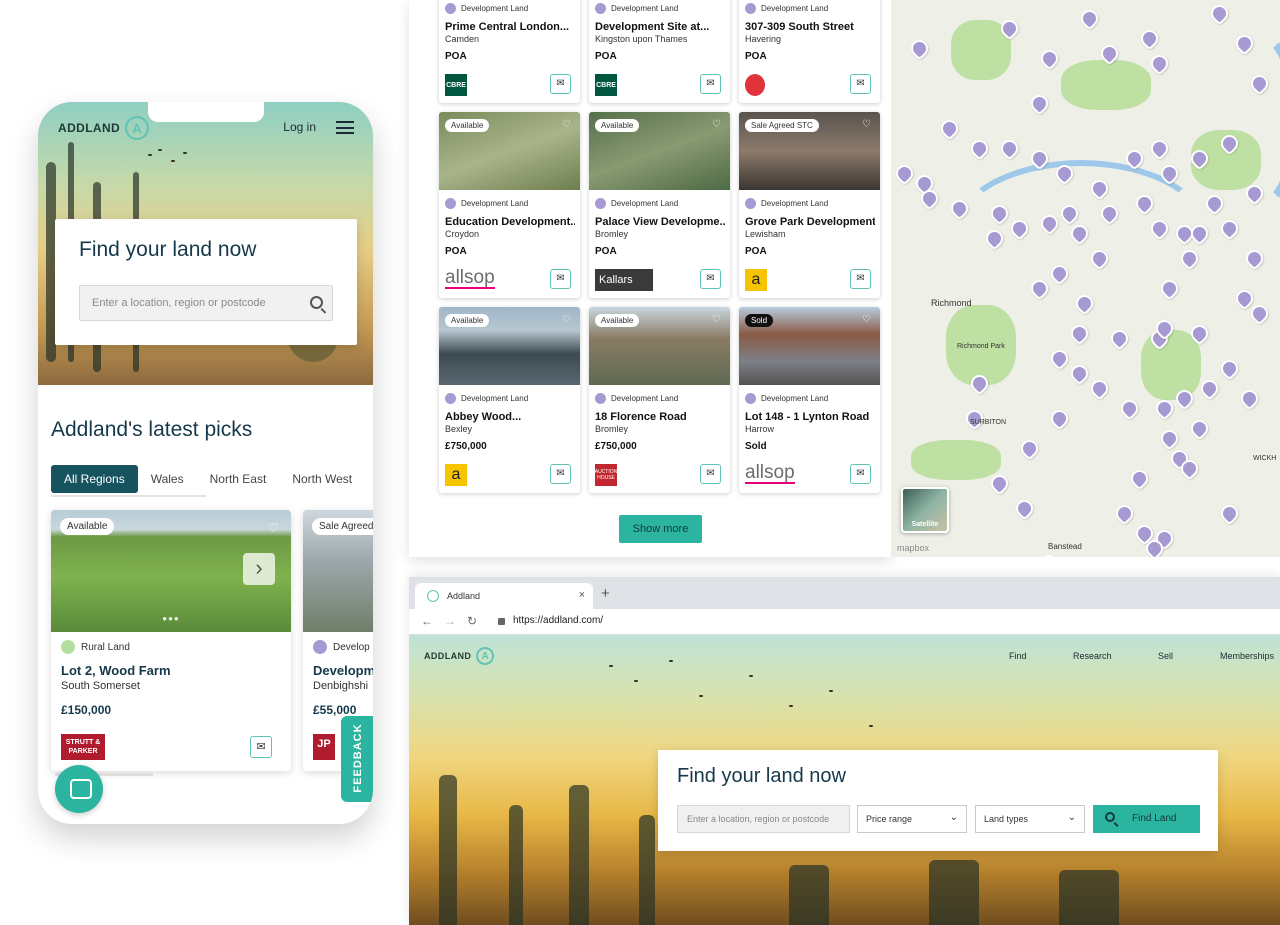 The width and height of the screenshot is (1280, 925). Describe the element at coordinates (558, 620) in the screenshot. I see `address-bar: https://addland.com/` at that location.